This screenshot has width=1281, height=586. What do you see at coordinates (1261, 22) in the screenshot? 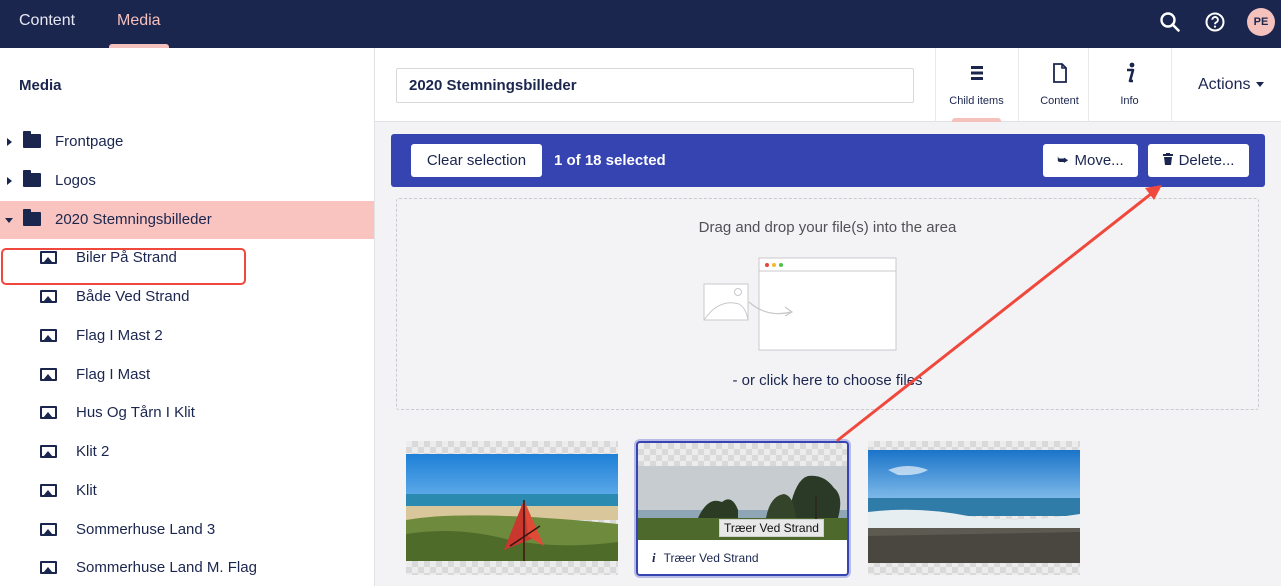
I see `user-avatar: PE` at bounding box center [1261, 22].